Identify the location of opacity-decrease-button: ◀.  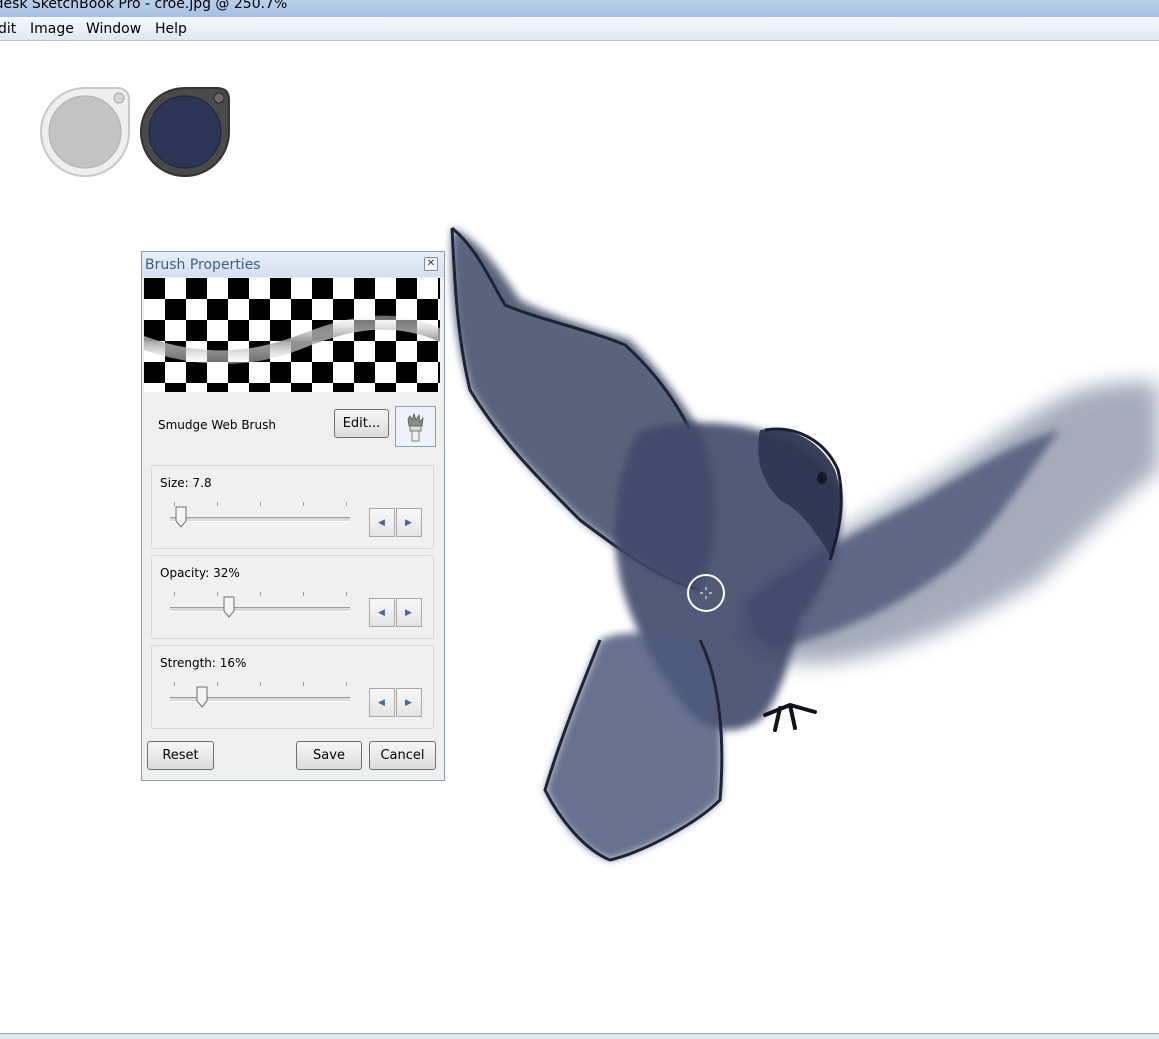
(382, 612).